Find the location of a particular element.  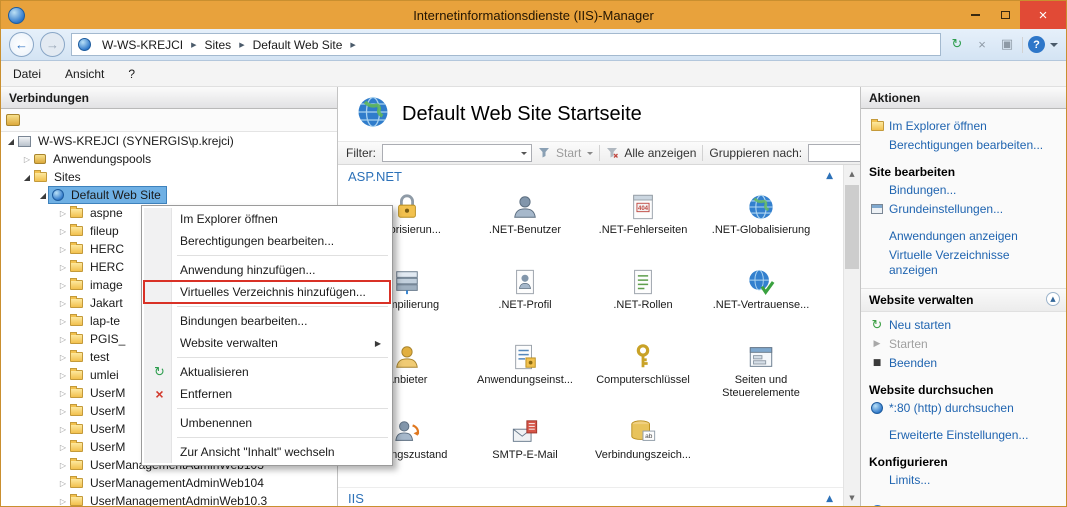

action-view-virtual-directories: Virtuelle Verzeichnisse anzeigen is located at coordinates (963, 263).